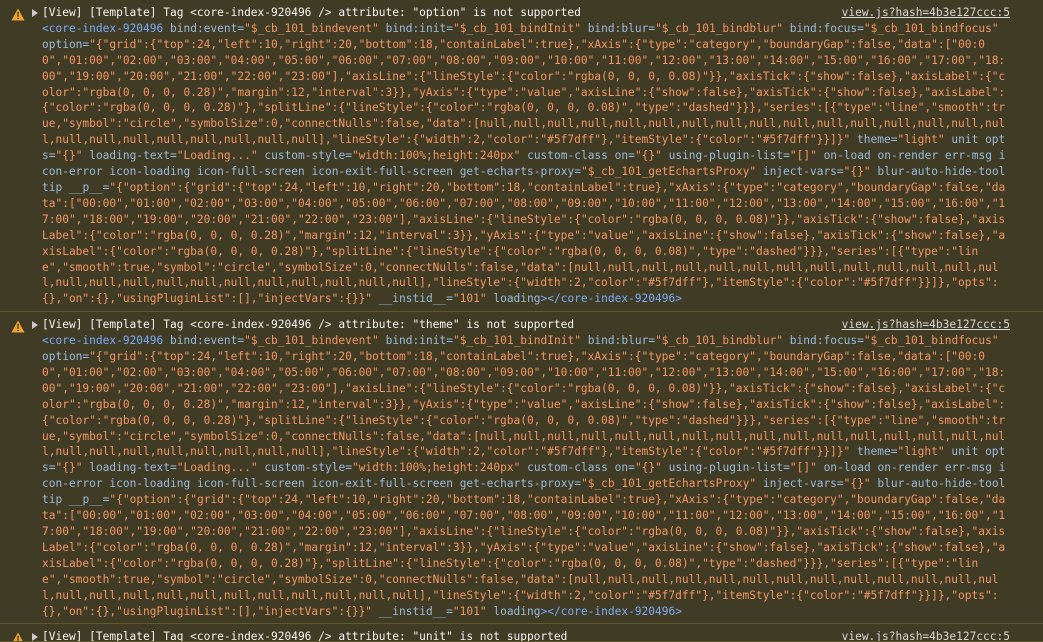 This screenshot has width=1043, height=642. I want to click on attribute-name: __p__, so click(85, 500).